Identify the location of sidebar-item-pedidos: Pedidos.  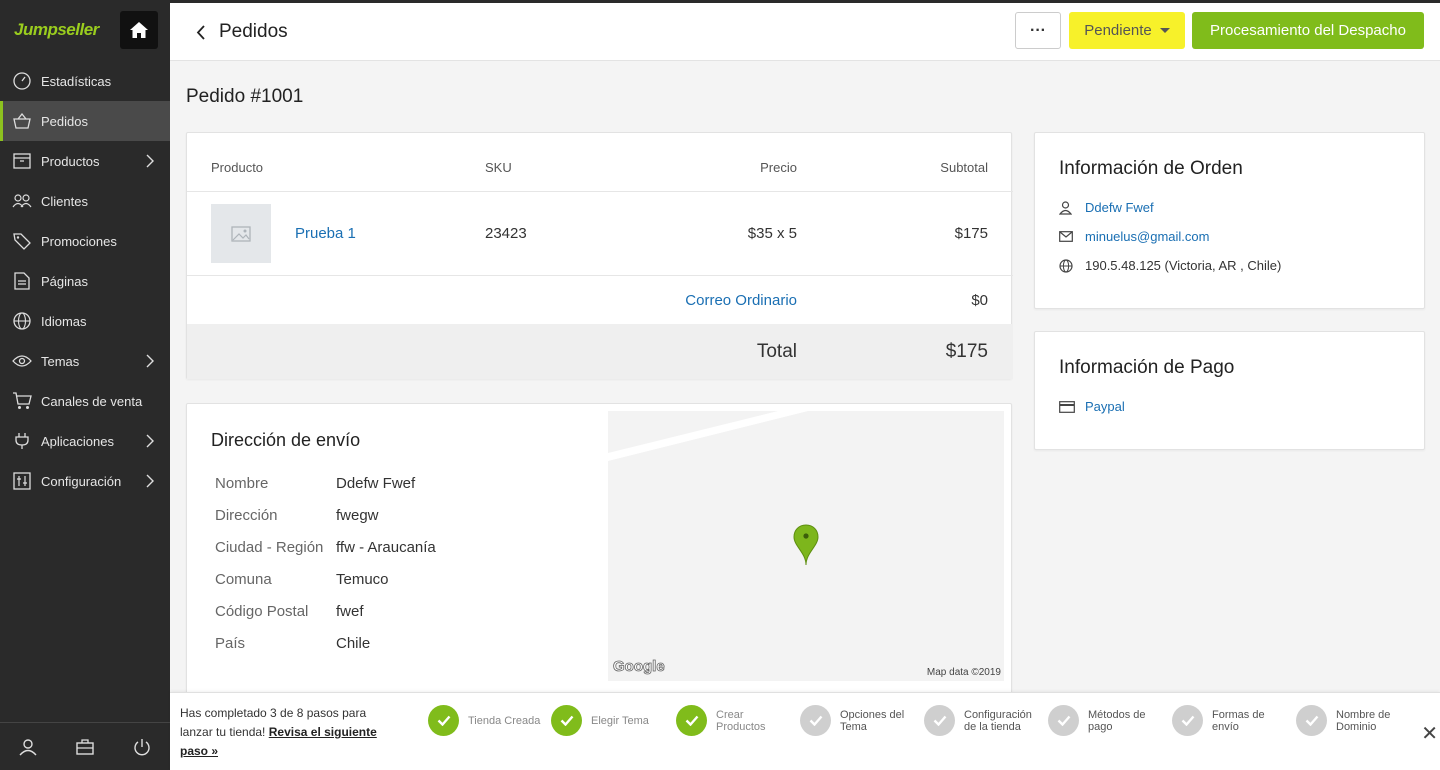
(85, 121).